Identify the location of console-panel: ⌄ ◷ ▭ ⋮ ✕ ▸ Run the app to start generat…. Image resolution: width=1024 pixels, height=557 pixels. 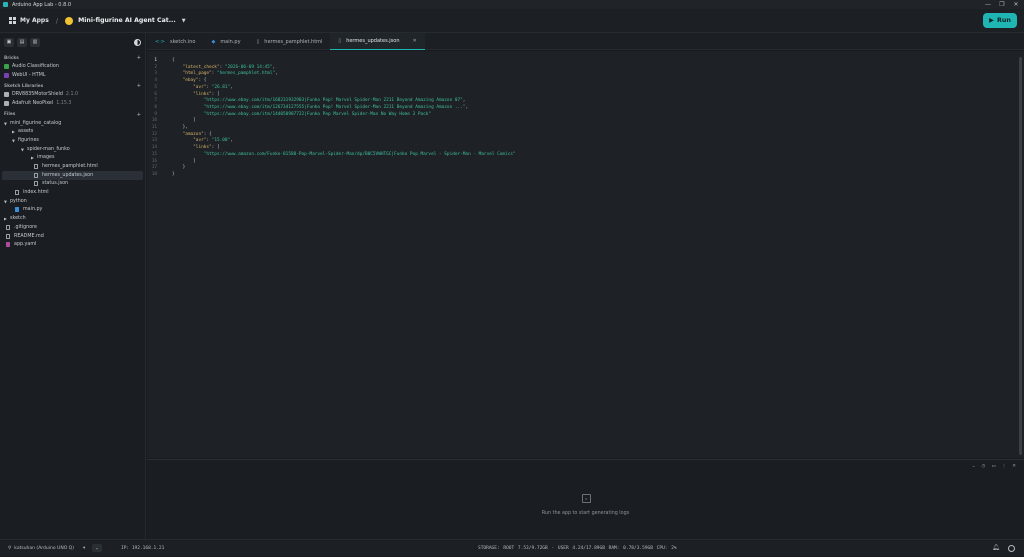
(585, 499).